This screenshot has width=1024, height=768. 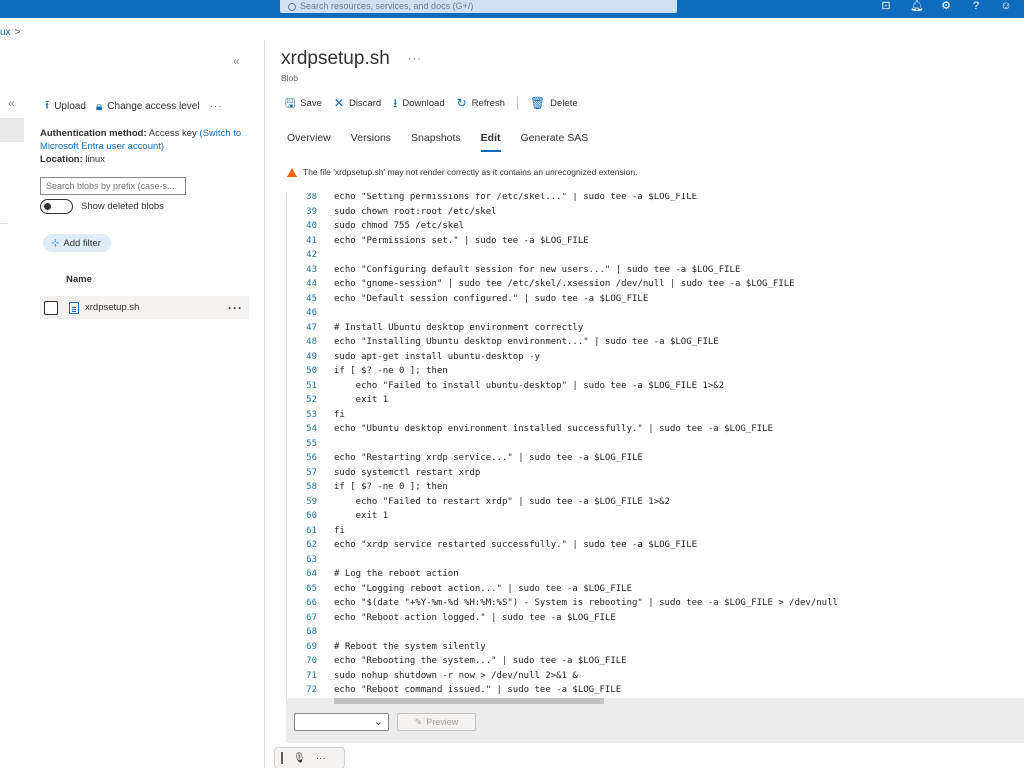 What do you see at coordinates (886, 6) in the screenshot?
I see `cloud-shell-icon: ⊡` at bounding box center [886, 6].